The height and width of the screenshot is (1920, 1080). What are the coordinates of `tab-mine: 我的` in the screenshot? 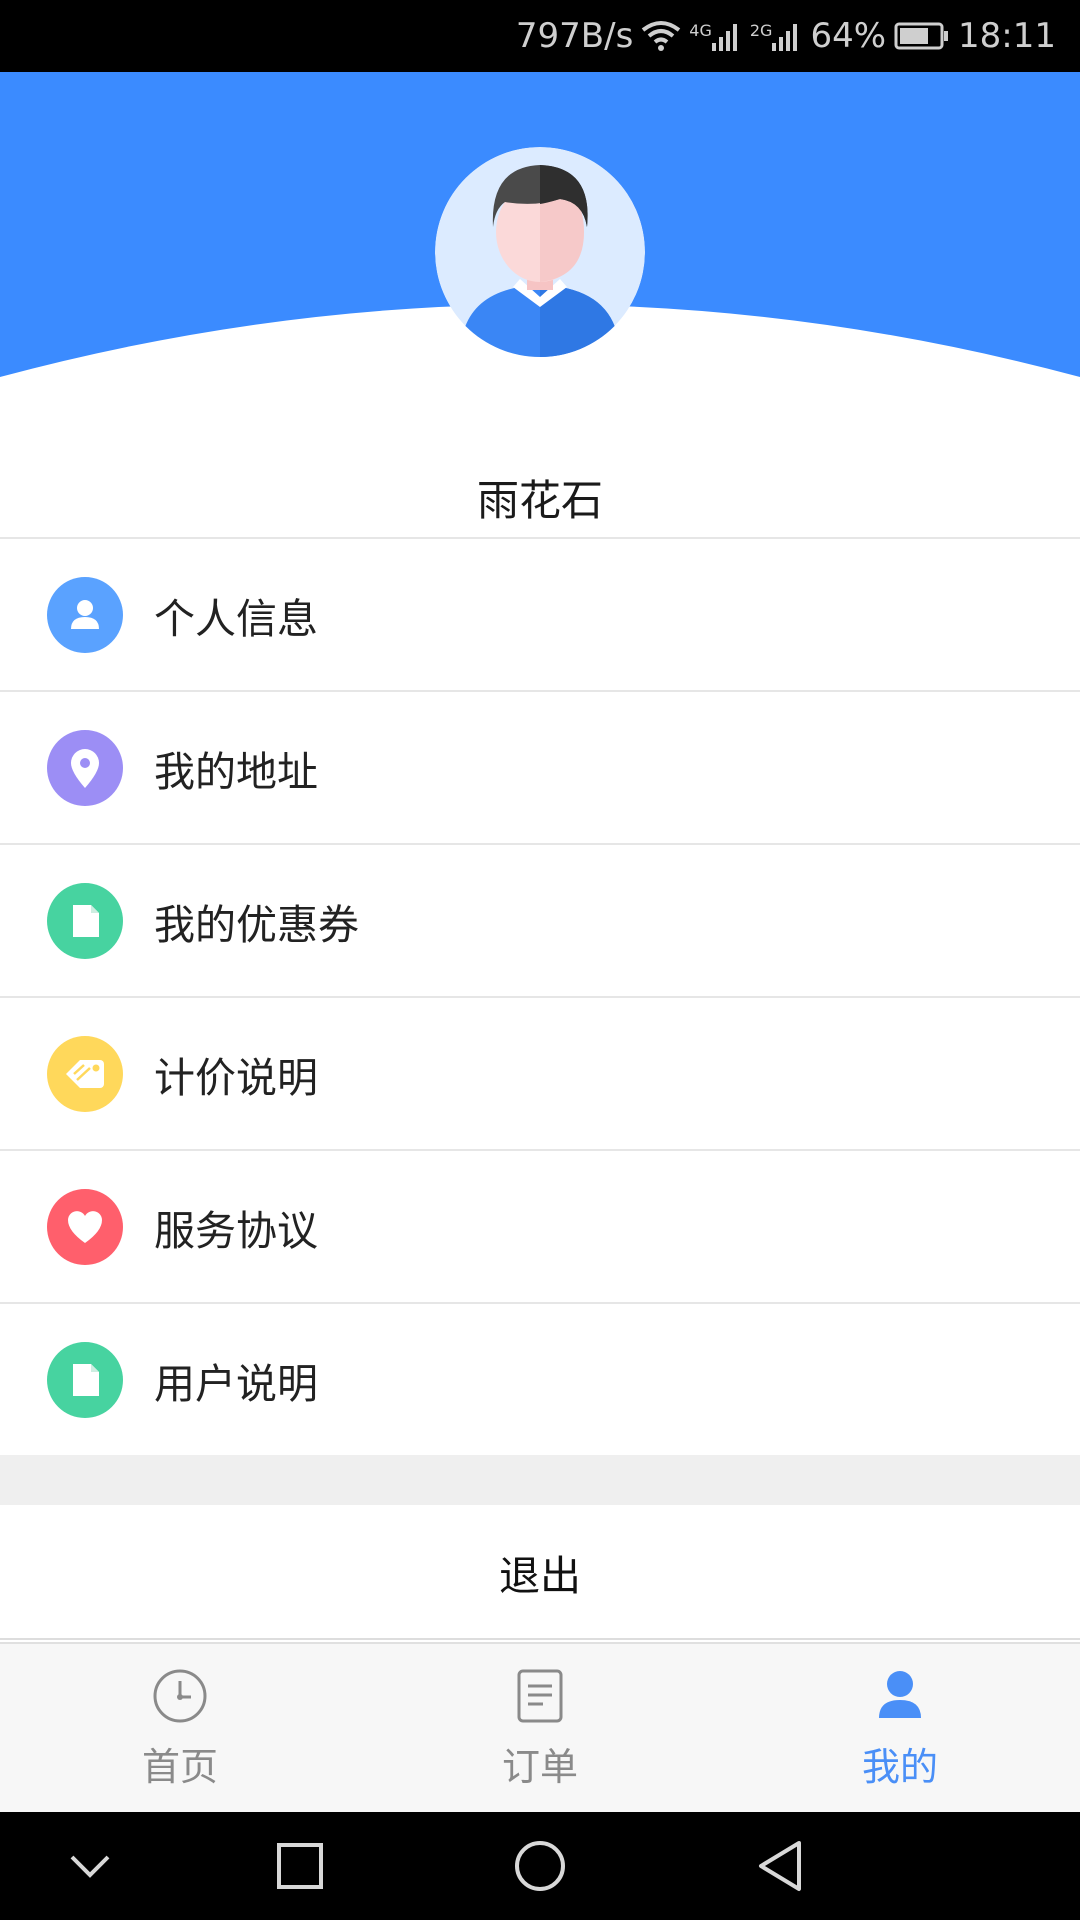 It's located at (900, 1728).